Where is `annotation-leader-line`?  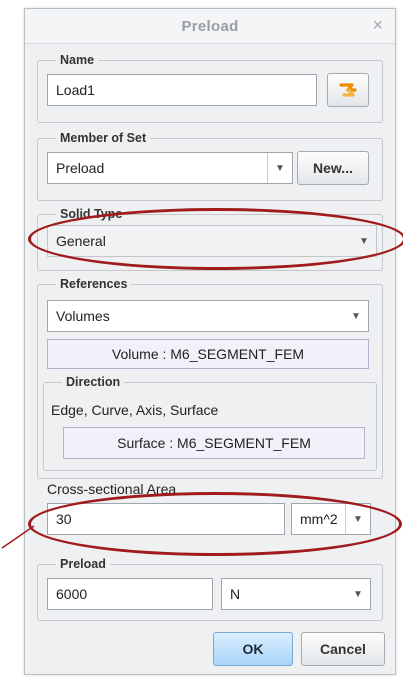
annotation-leader-line is located at coordinates (18, 537).